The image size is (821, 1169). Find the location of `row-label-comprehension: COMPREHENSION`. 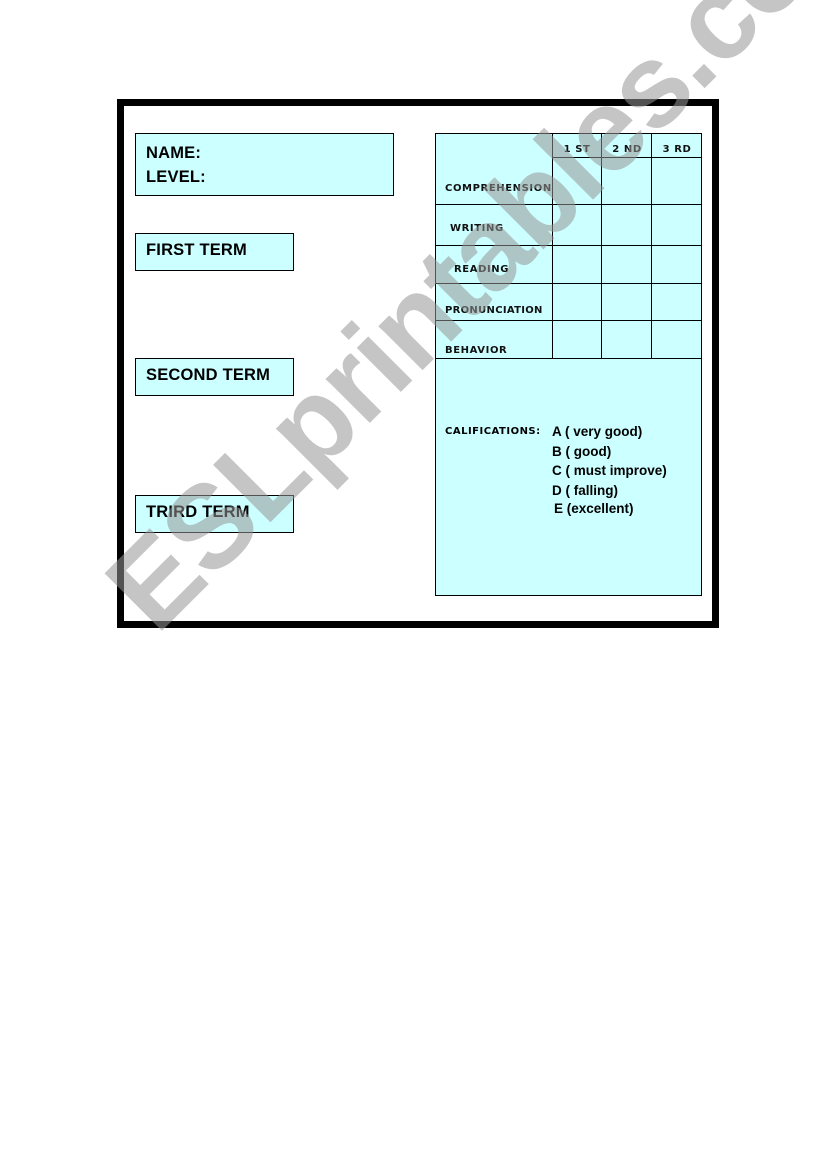

row-label-comprehension: COMPREHENSION is located at coordinates (498, 188).